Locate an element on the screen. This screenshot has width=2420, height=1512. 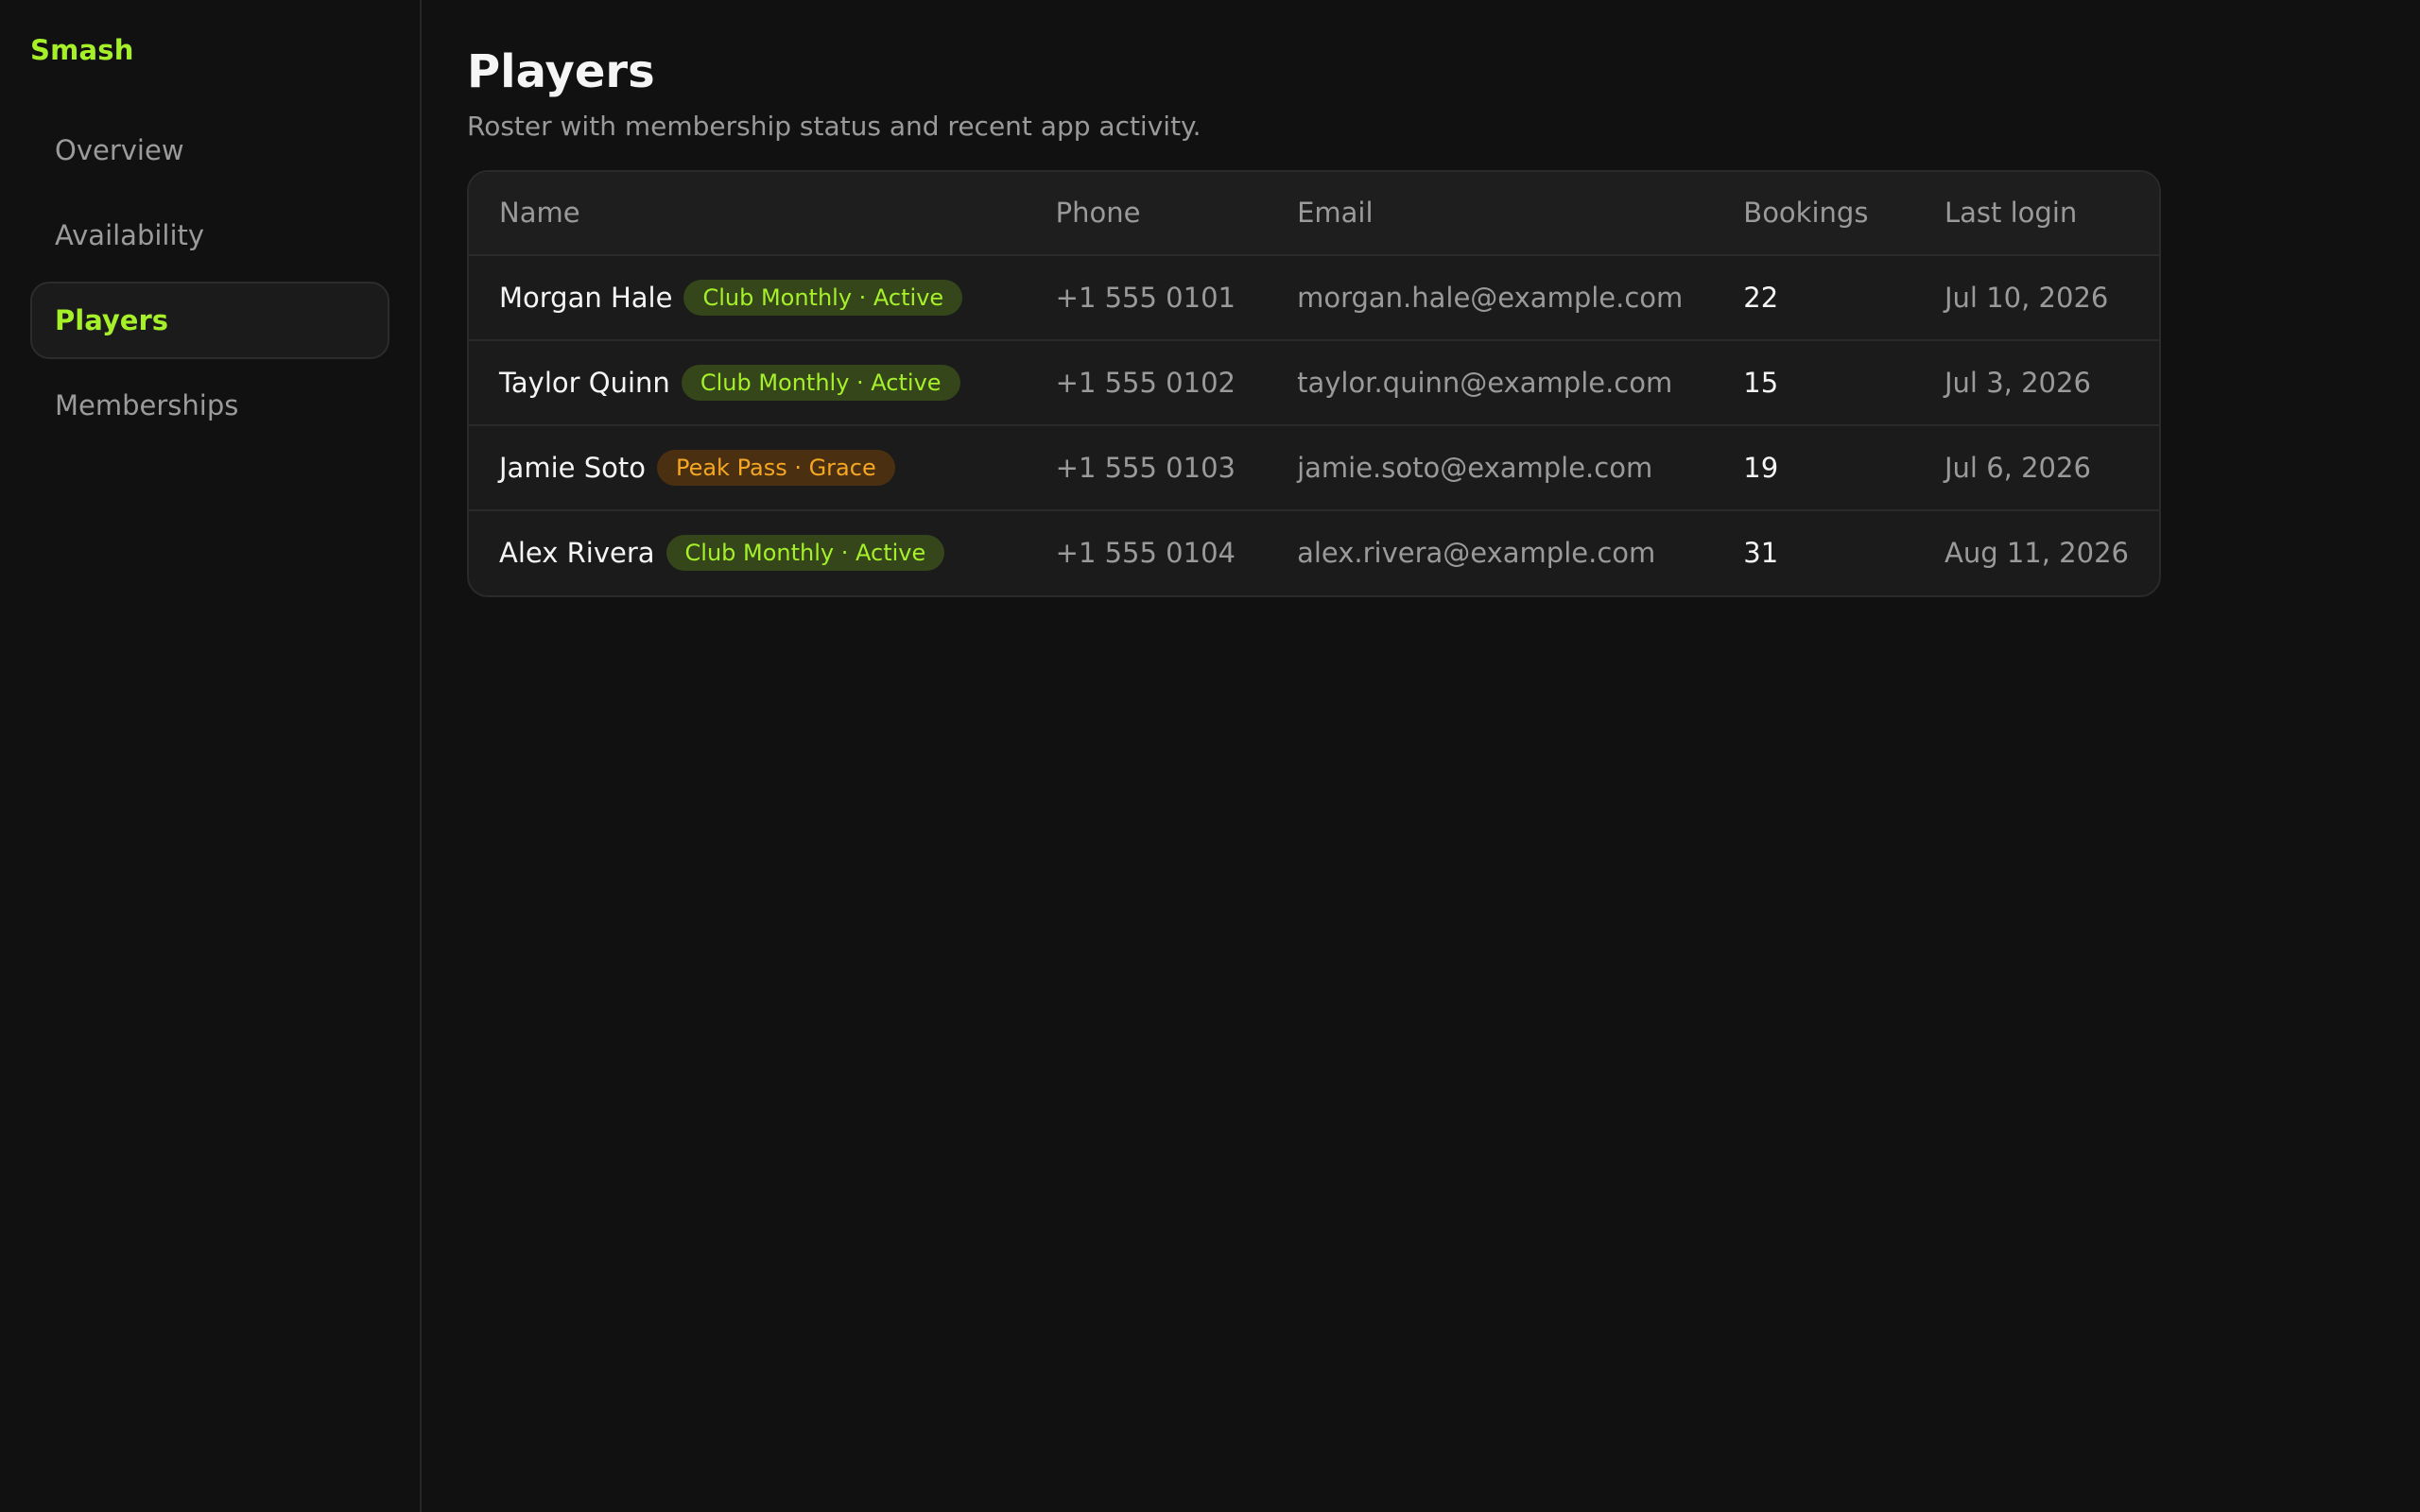
table-header-row: Name Phone Email Bookings Last login is located at coordinates (1314, 213).